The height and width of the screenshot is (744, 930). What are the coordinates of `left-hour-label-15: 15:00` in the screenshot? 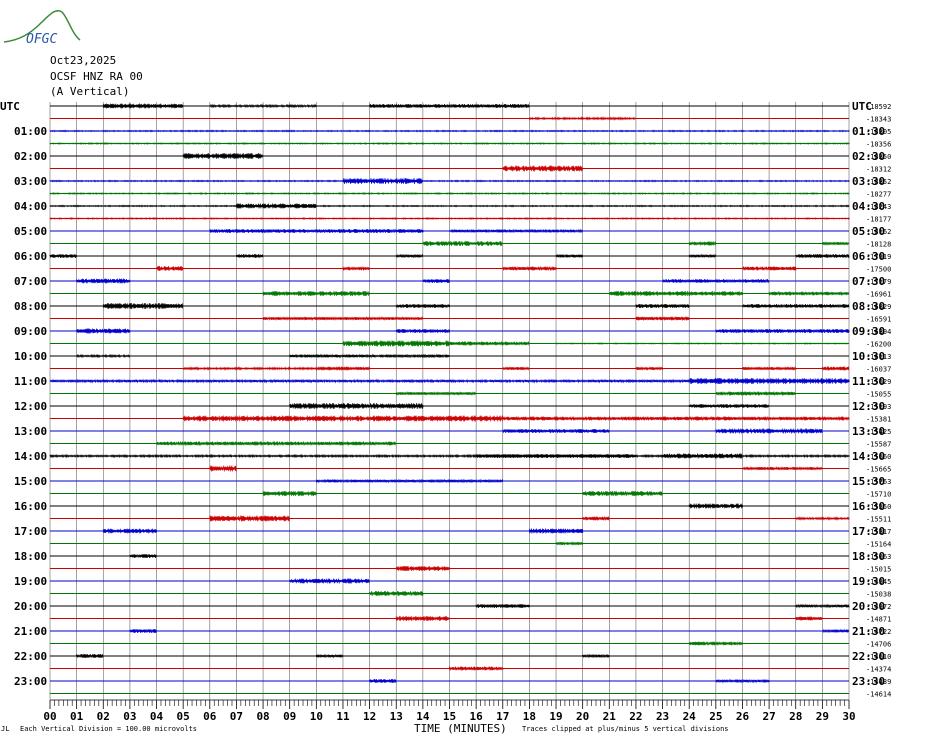 It's located at (30, 481).